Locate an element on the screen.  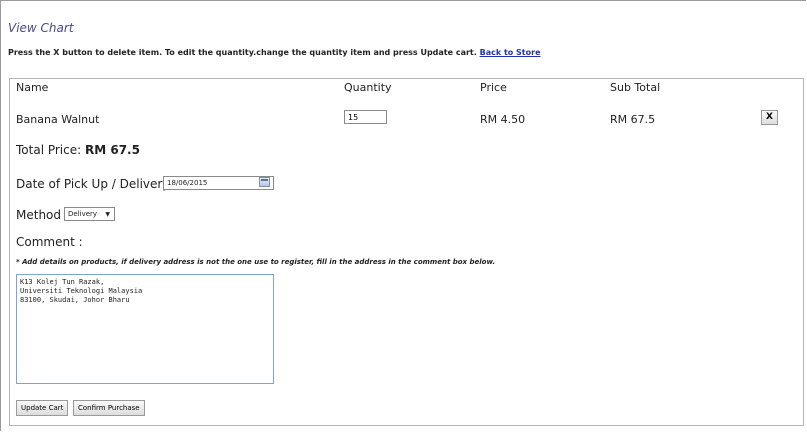
method-select: Delivery ▼ is located at coordinates (89, 214).